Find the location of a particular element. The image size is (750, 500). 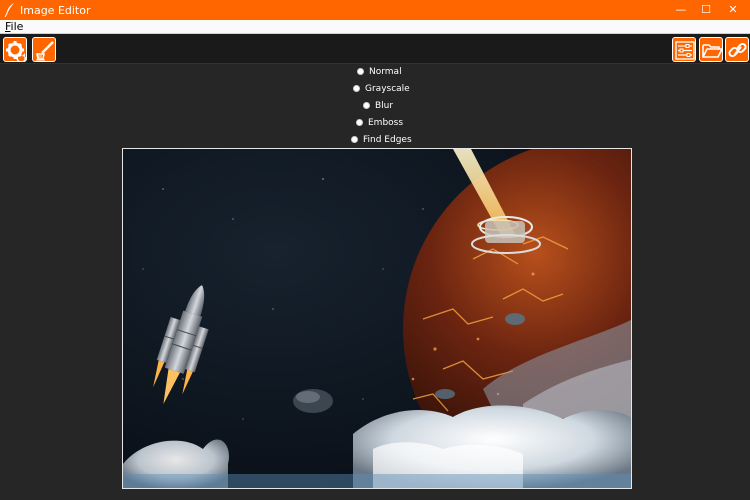

settings-button is located at coordinates (15, 49).